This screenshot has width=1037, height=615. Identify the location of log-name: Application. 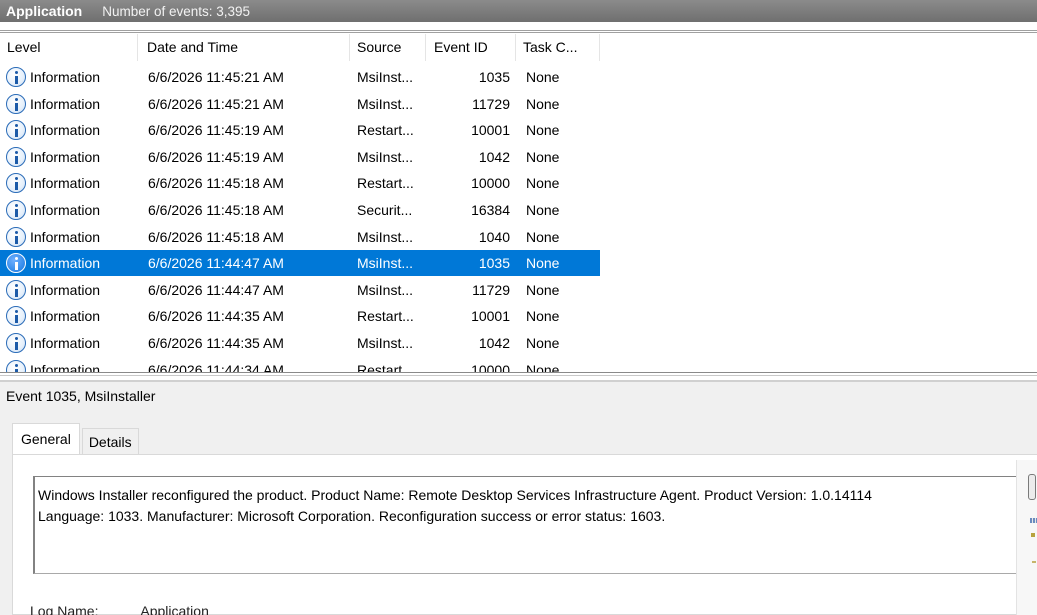
(44, 11).